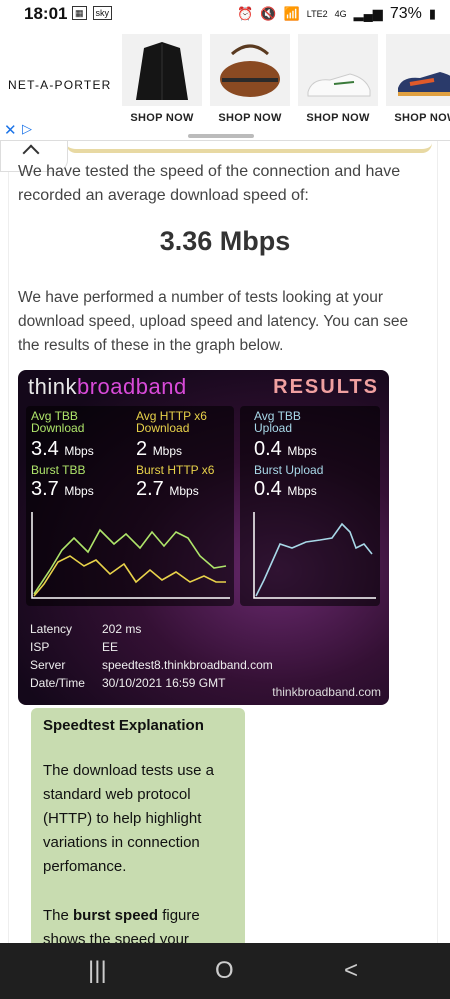 The height and width of the screenshot is (999, 450). I want to click on ad-tile-colour-sneaker: SHOP NOW, so click(418, 84).